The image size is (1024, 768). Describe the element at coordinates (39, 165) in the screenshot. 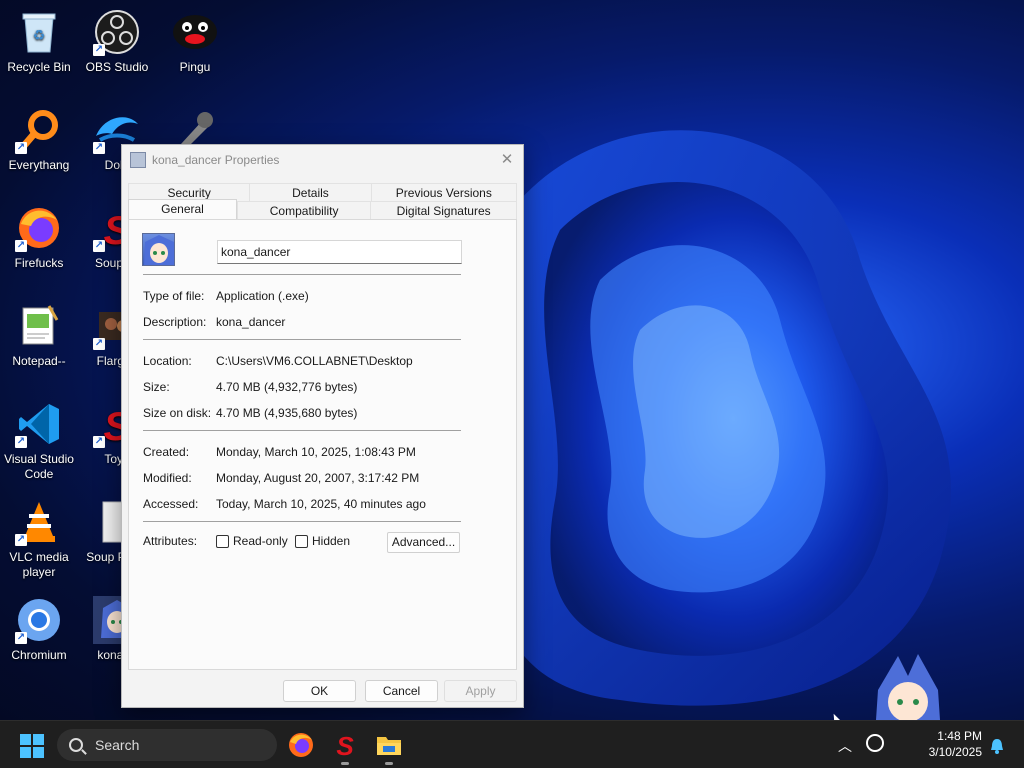

I see `desktop-icon-label: Everythang` at that location.